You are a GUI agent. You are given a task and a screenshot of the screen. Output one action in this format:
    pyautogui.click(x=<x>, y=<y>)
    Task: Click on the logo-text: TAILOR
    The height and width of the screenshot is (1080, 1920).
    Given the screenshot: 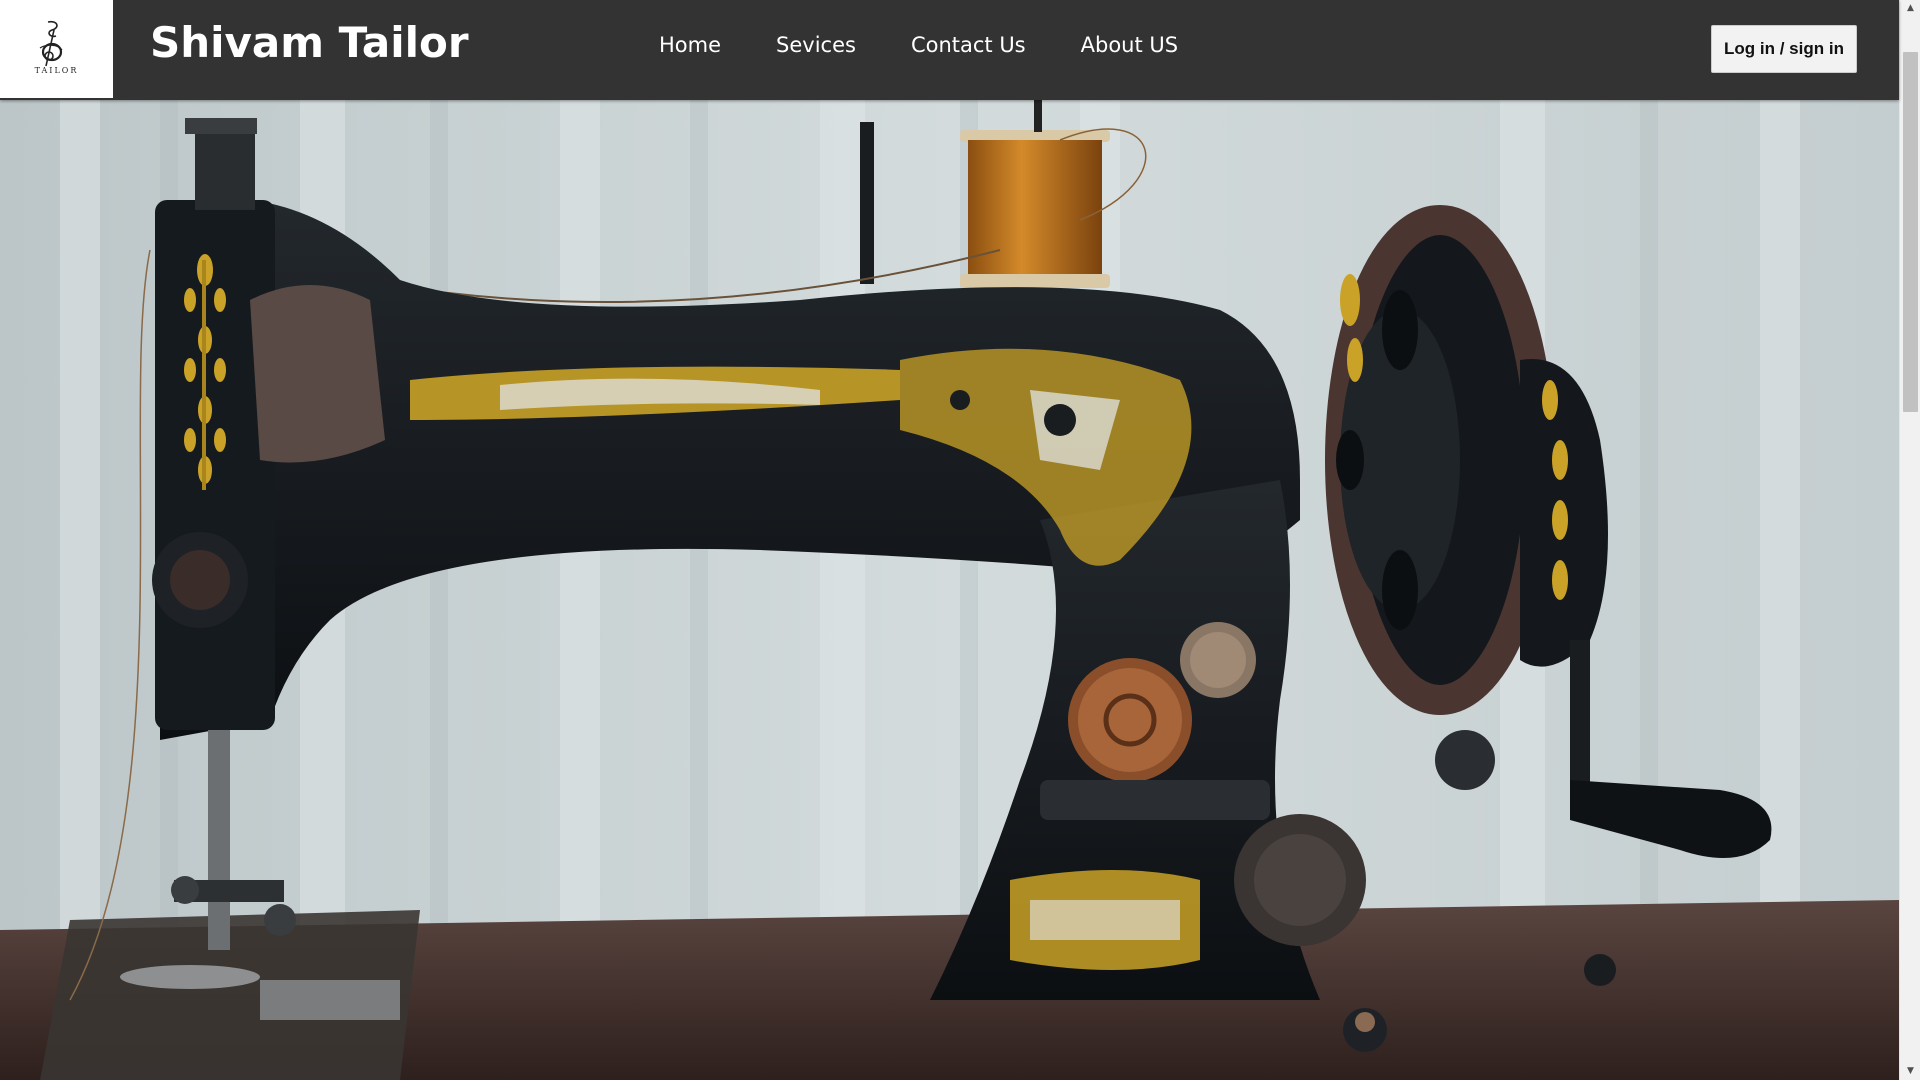 What is the action you would take?
    pyautogui.click(x=56, y=70)
    